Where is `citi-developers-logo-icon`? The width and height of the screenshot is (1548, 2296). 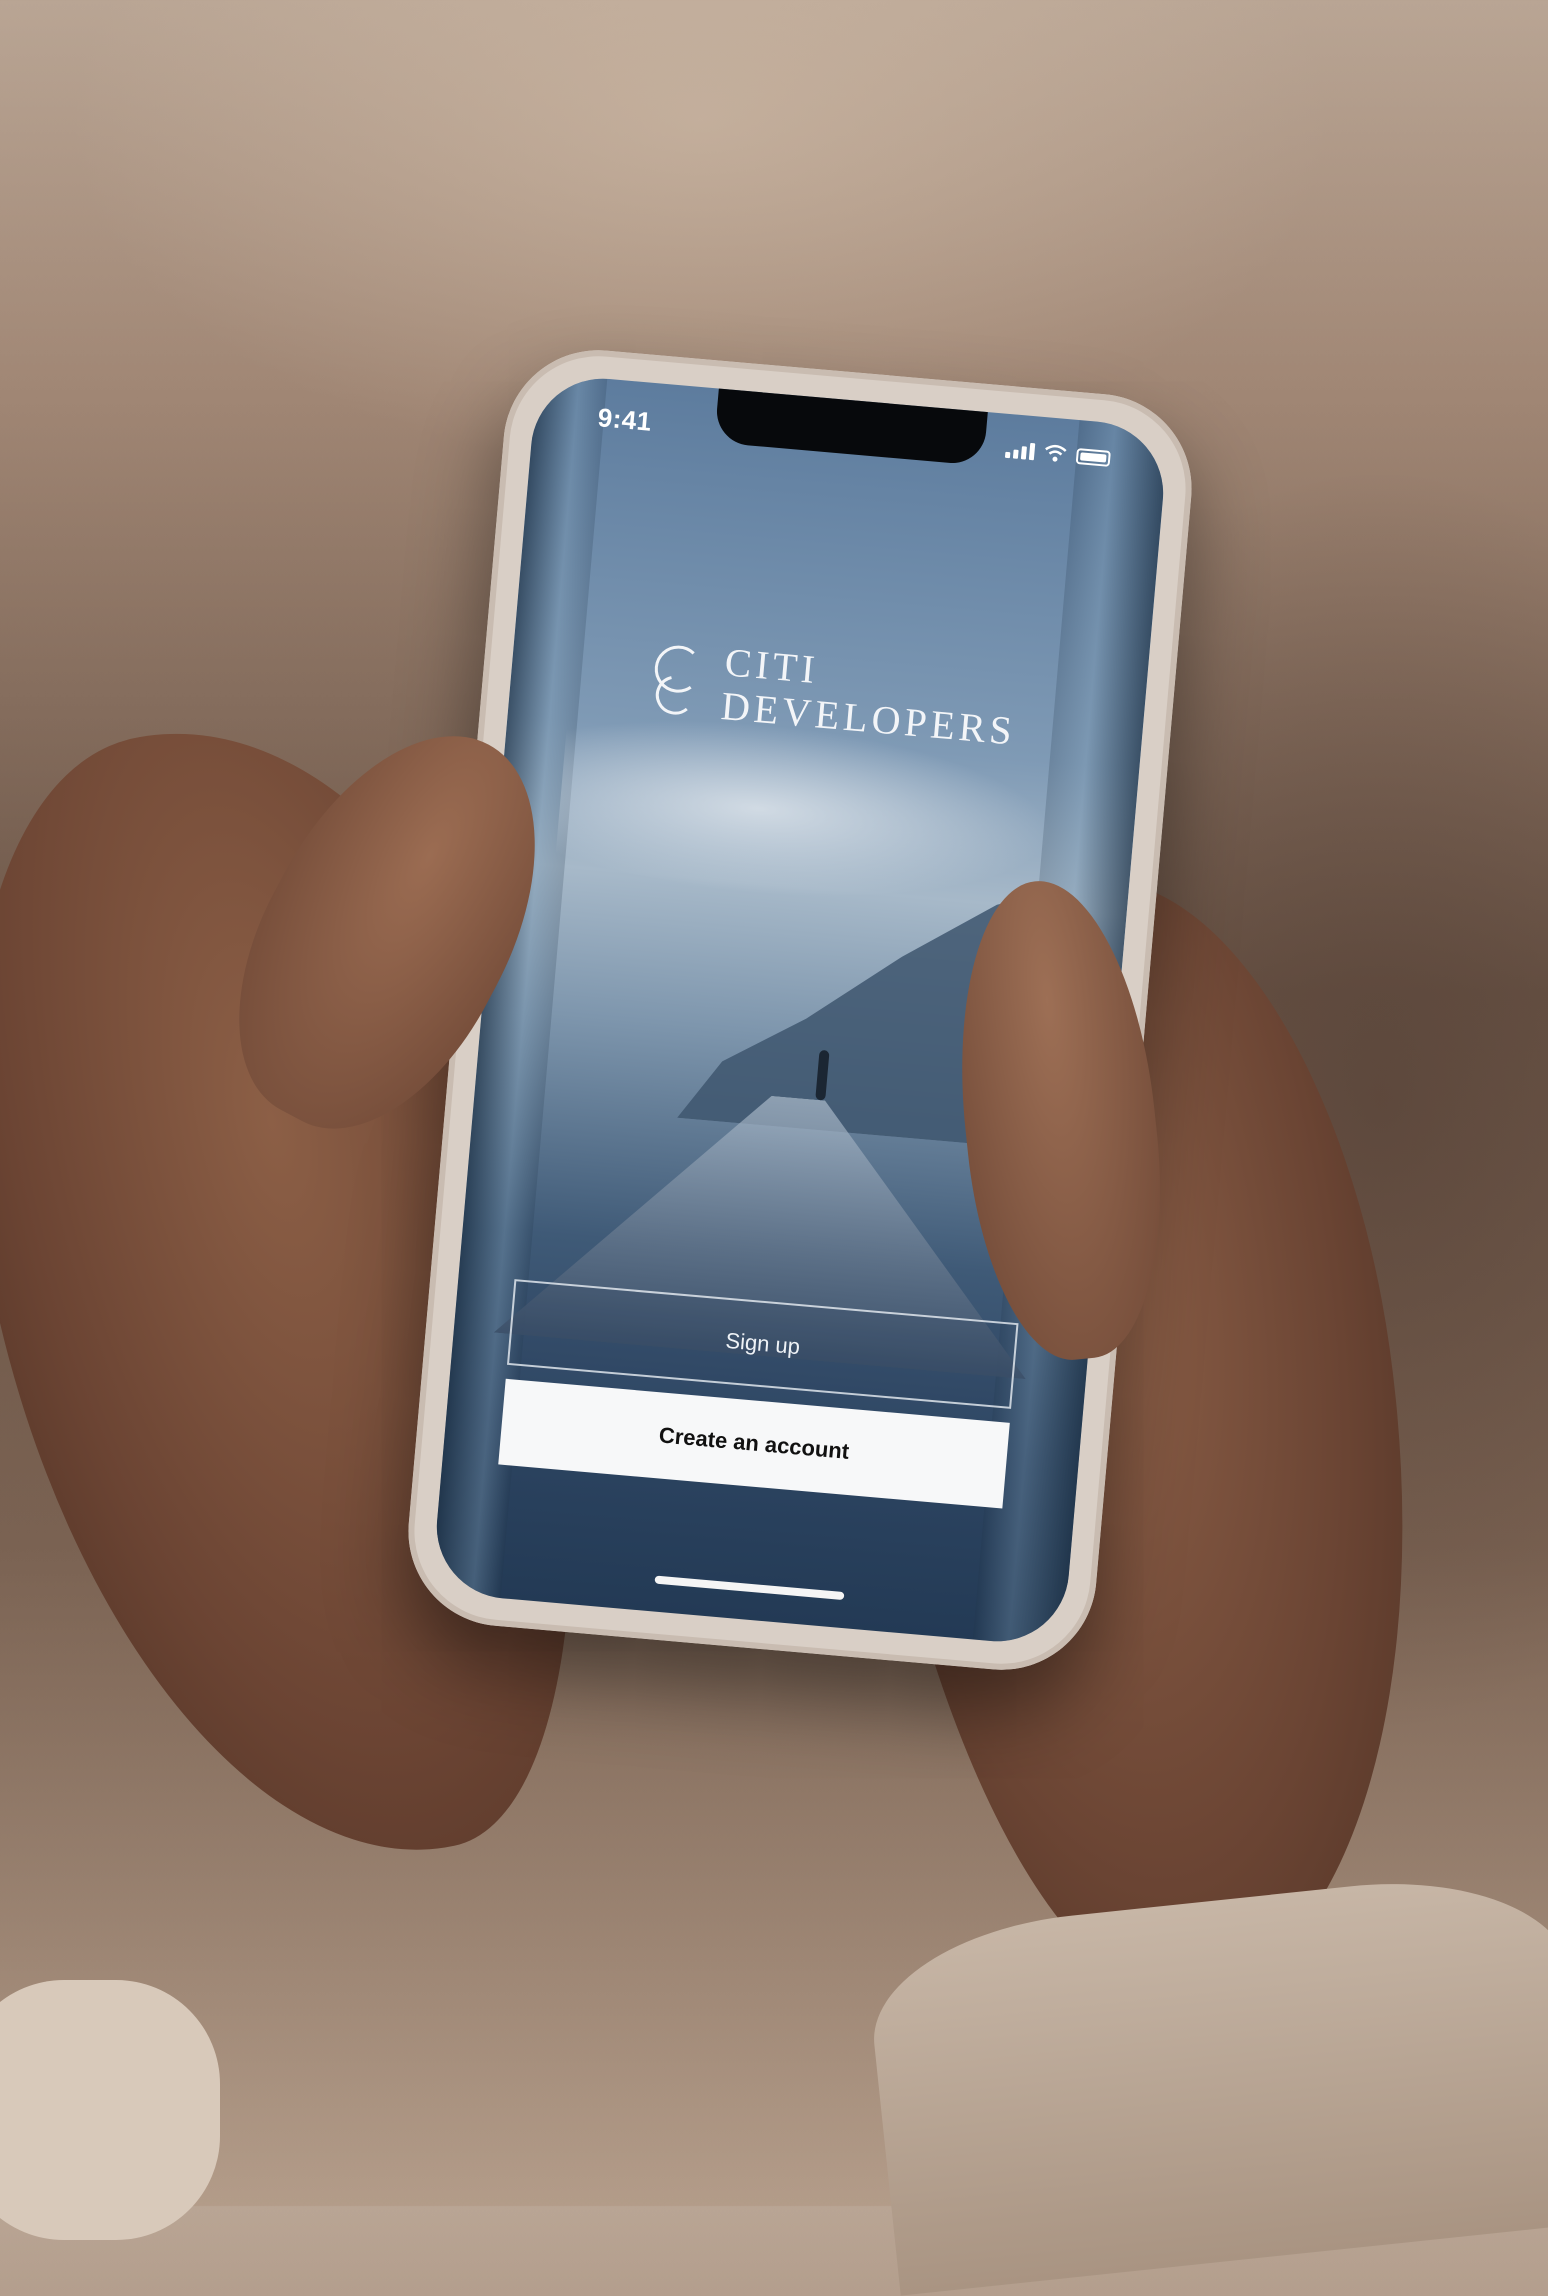
citi-developers-logo-icon is located at coordinates (674, 680).